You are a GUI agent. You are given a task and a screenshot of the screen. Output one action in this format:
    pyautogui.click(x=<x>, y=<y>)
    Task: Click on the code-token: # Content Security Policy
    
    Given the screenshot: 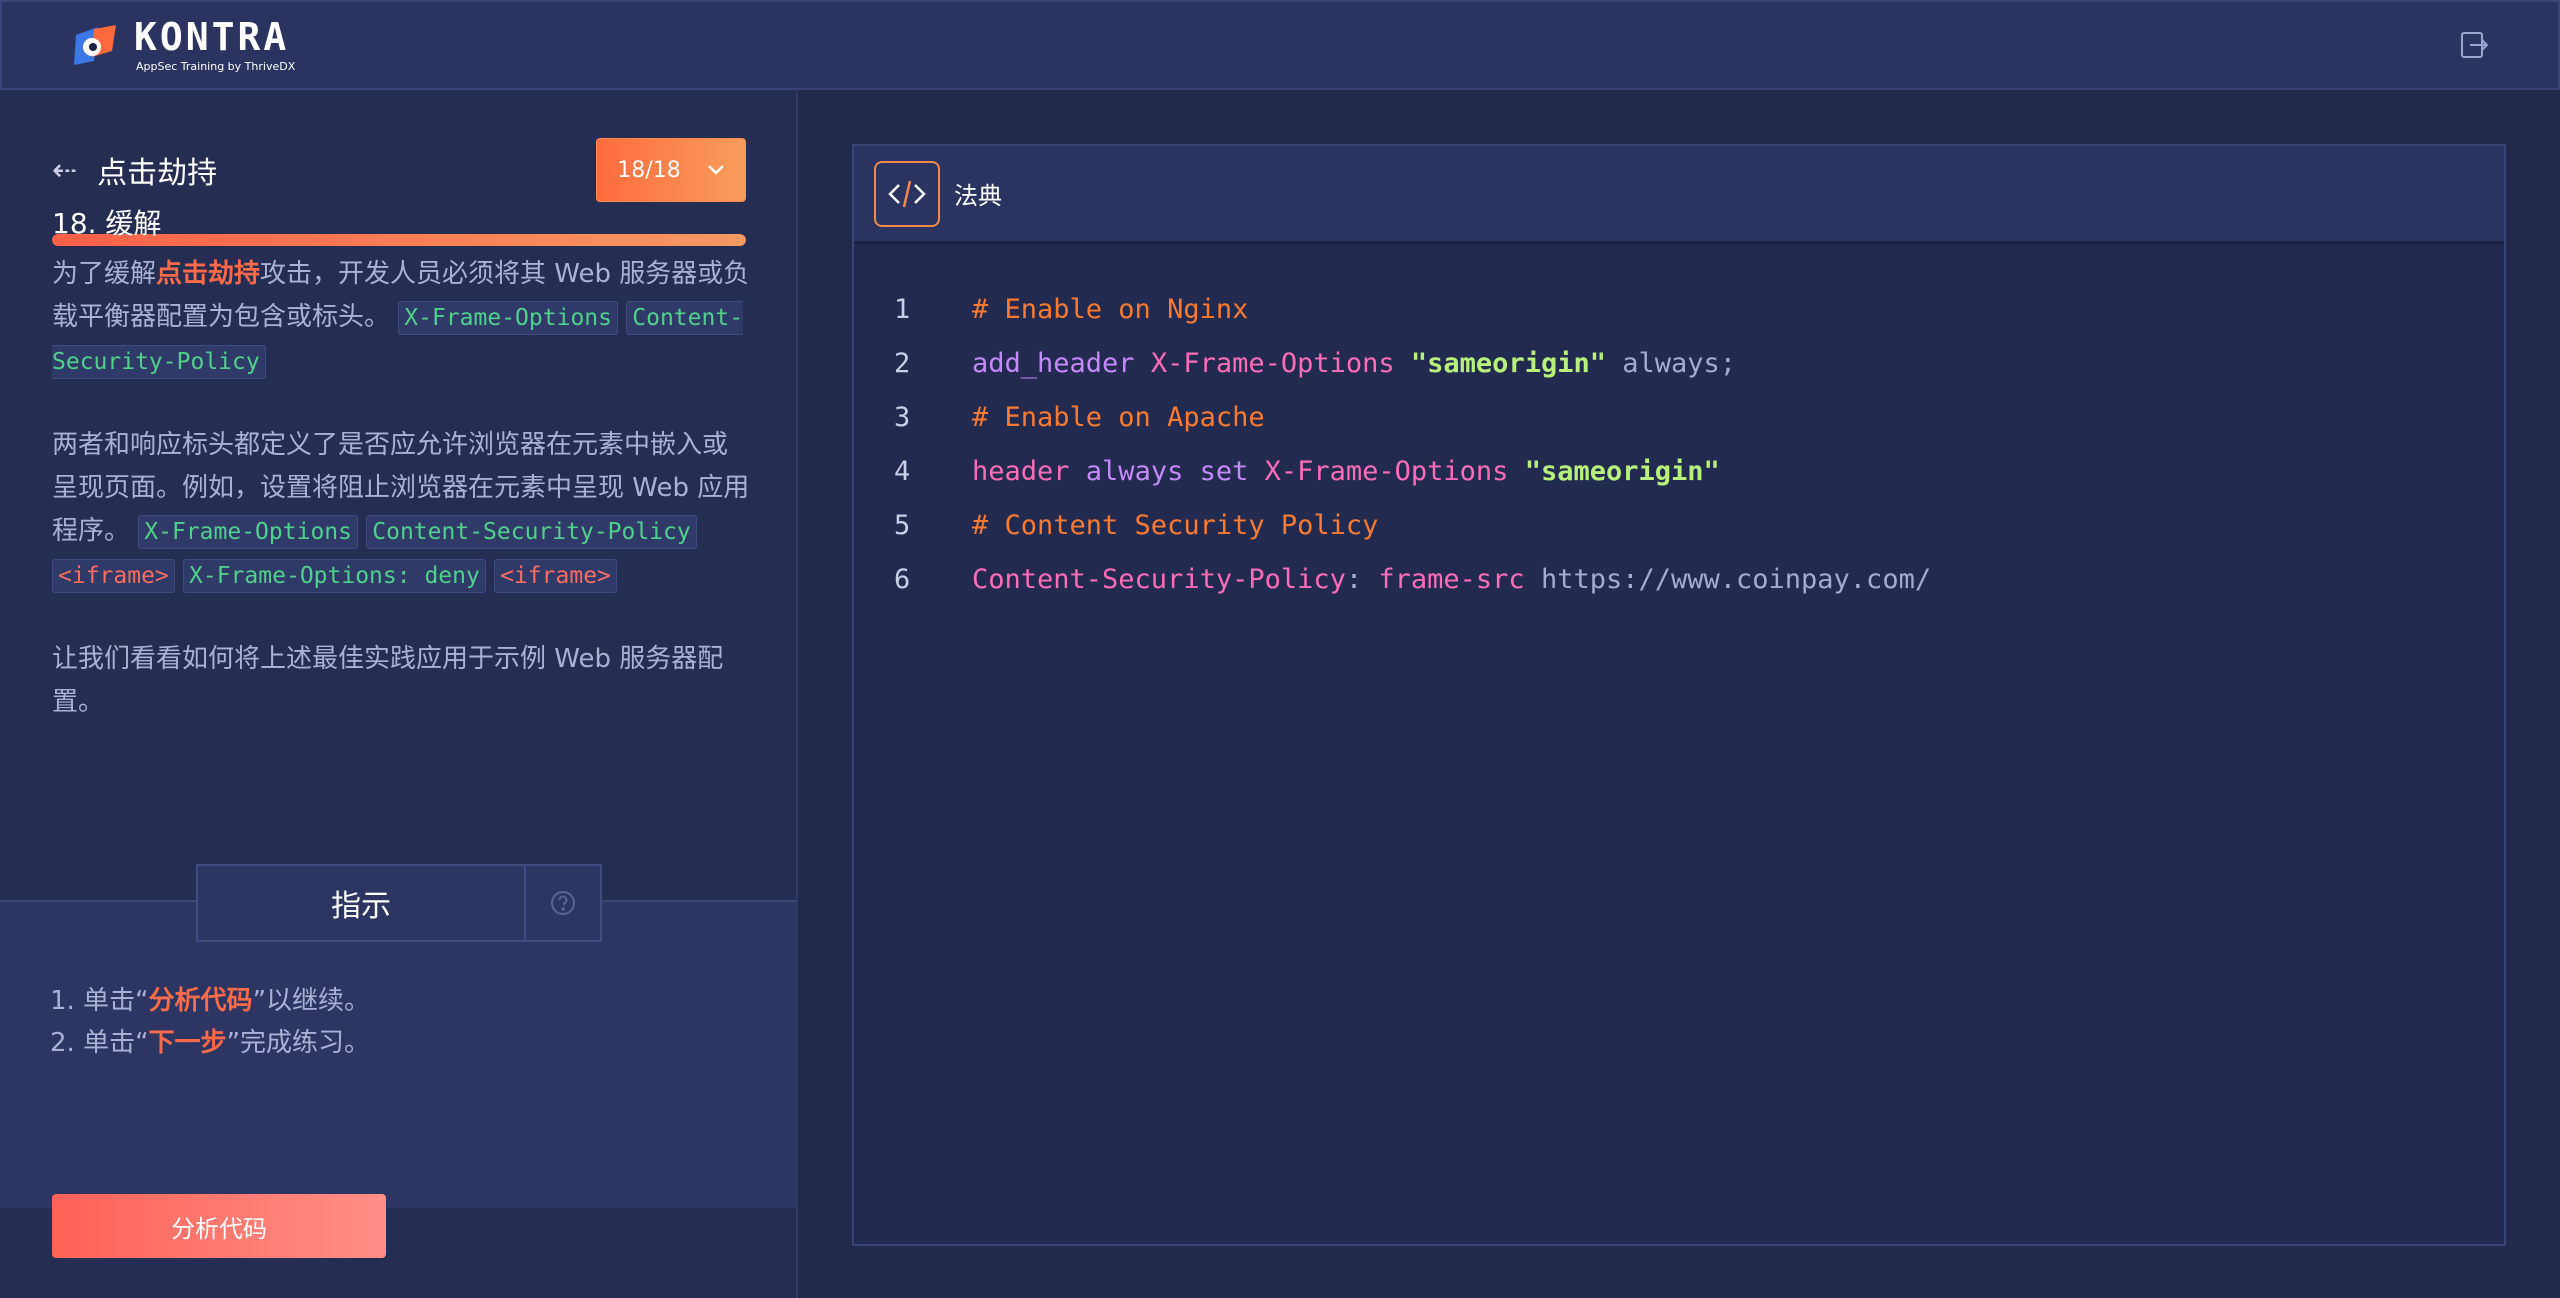 What is the action you would take?
    pyautogui.click(x=1175, y=525)
    